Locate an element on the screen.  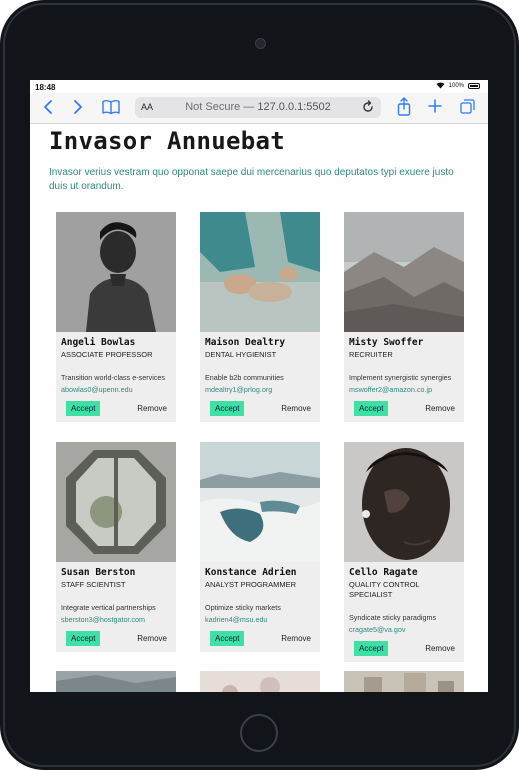
status-time: 18:48 is located at coordinates (45, 87).